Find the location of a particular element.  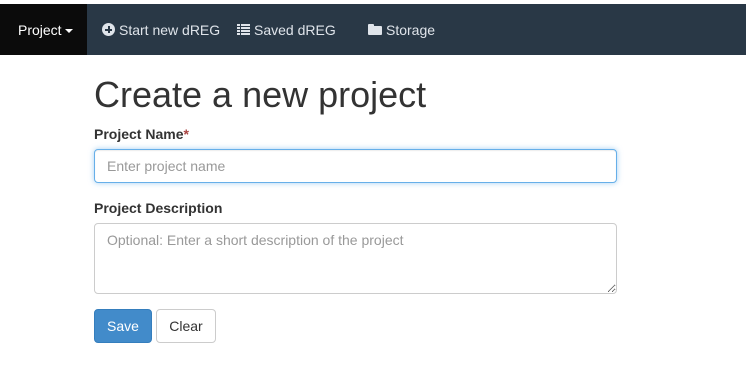

project-dropdown-label: Project is located at coordinates (40, 29).